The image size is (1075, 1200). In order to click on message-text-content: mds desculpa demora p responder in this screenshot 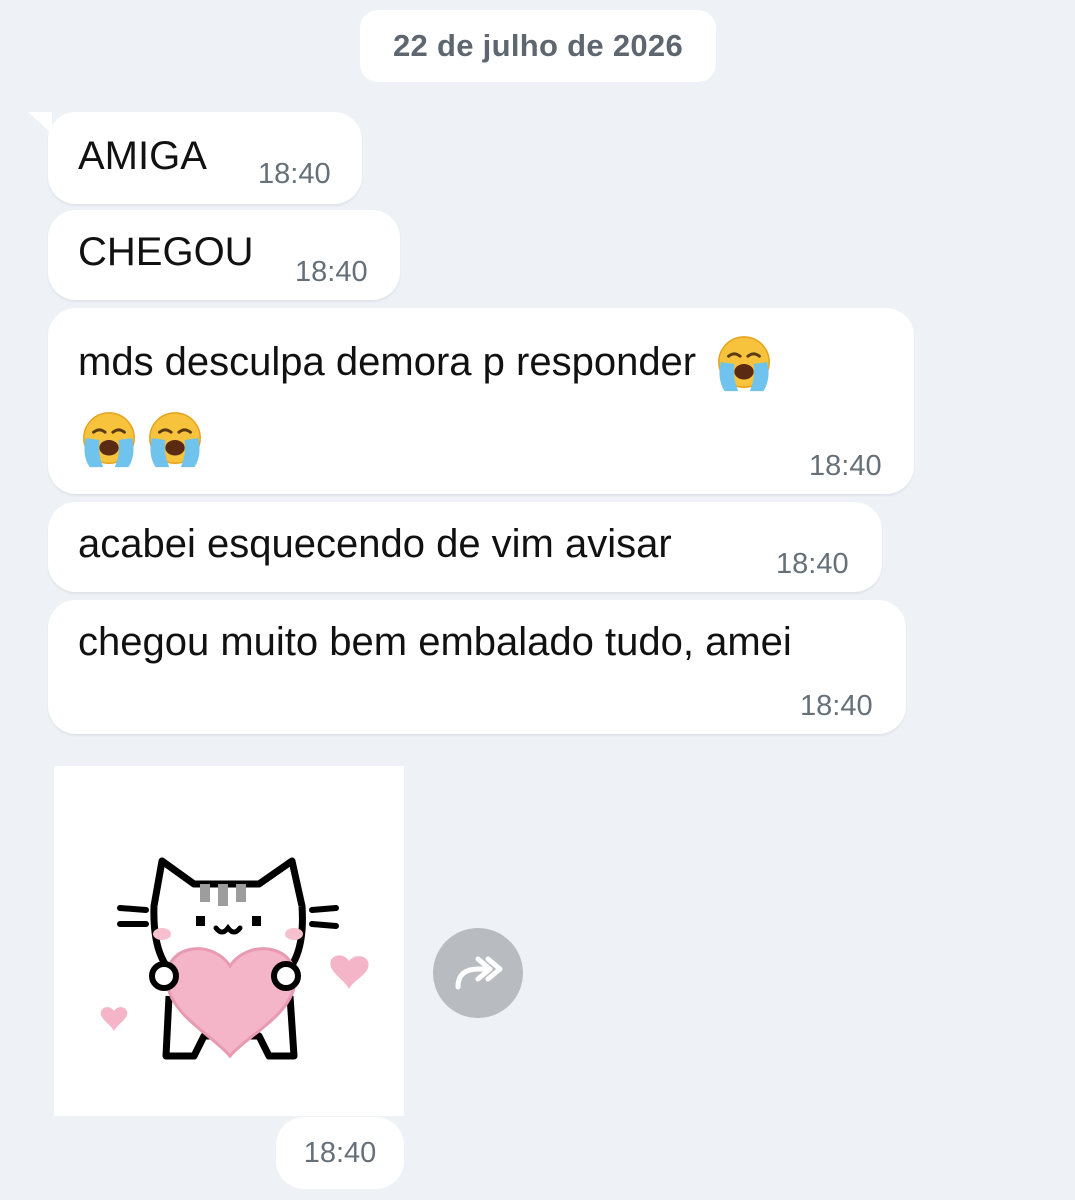, I will do `click(387, 362)`.